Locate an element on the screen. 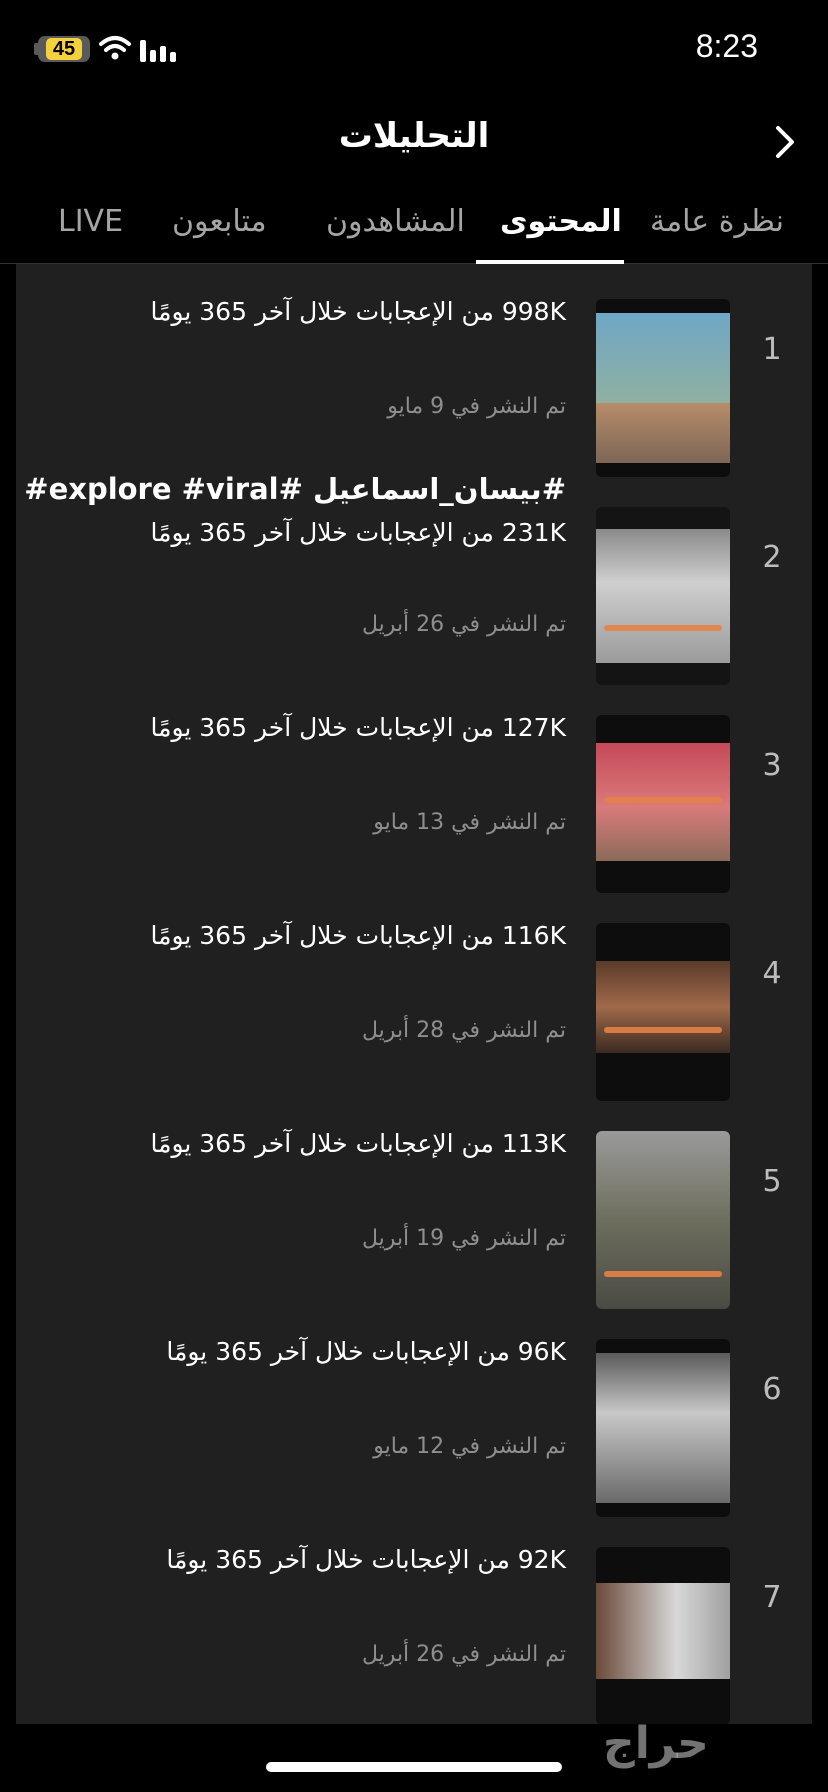 The height and width of the screenshot is (1792, 828). tab-followers: متابعون is located at coordinates (219, 221).